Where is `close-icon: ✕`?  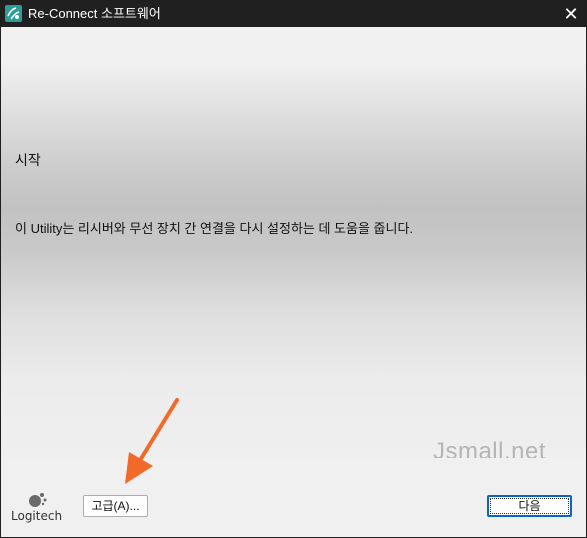
close-icon: ✕ is located at coordinates (571, 14).